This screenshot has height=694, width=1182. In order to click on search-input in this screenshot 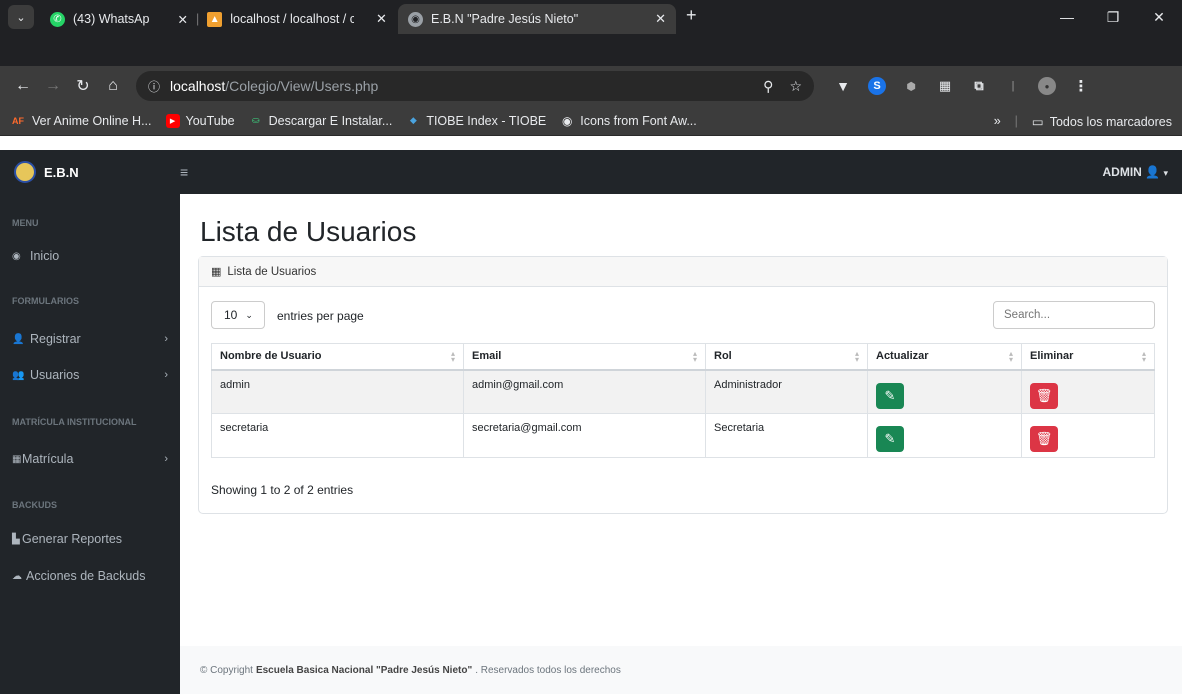, I will do `click(1074, 315)`.